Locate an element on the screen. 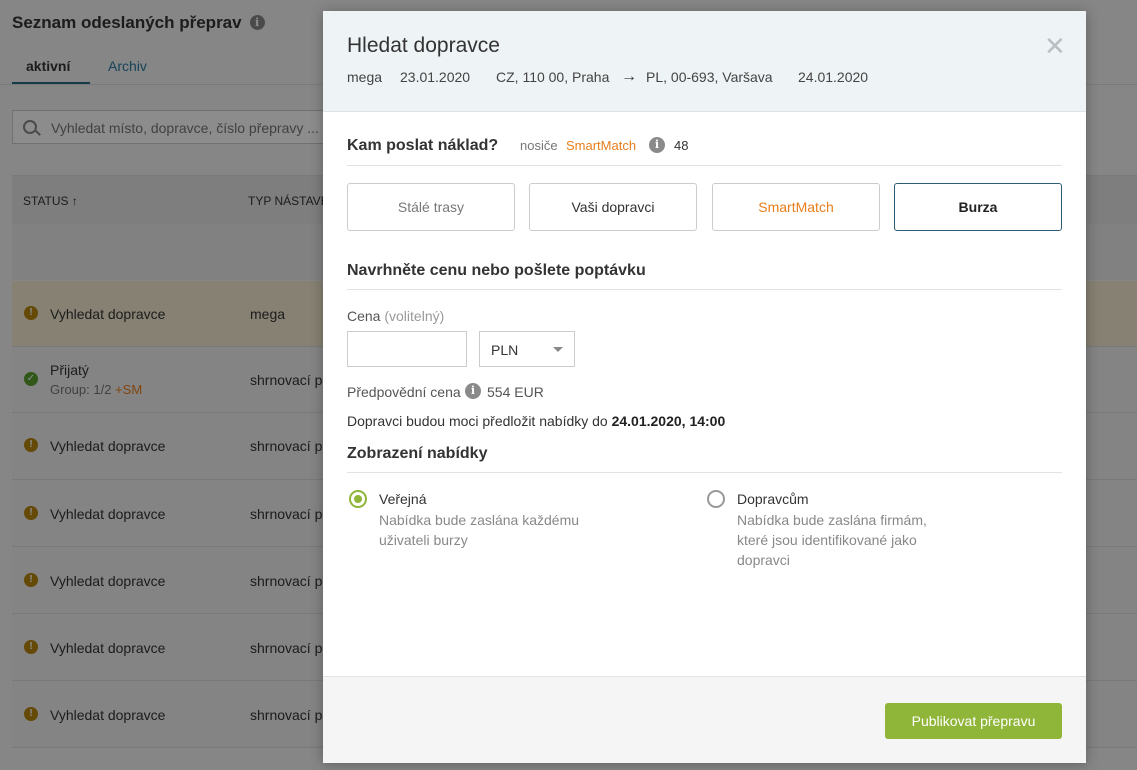  publish-button: Publikovat přepravu is located at coordinates (973, 721).